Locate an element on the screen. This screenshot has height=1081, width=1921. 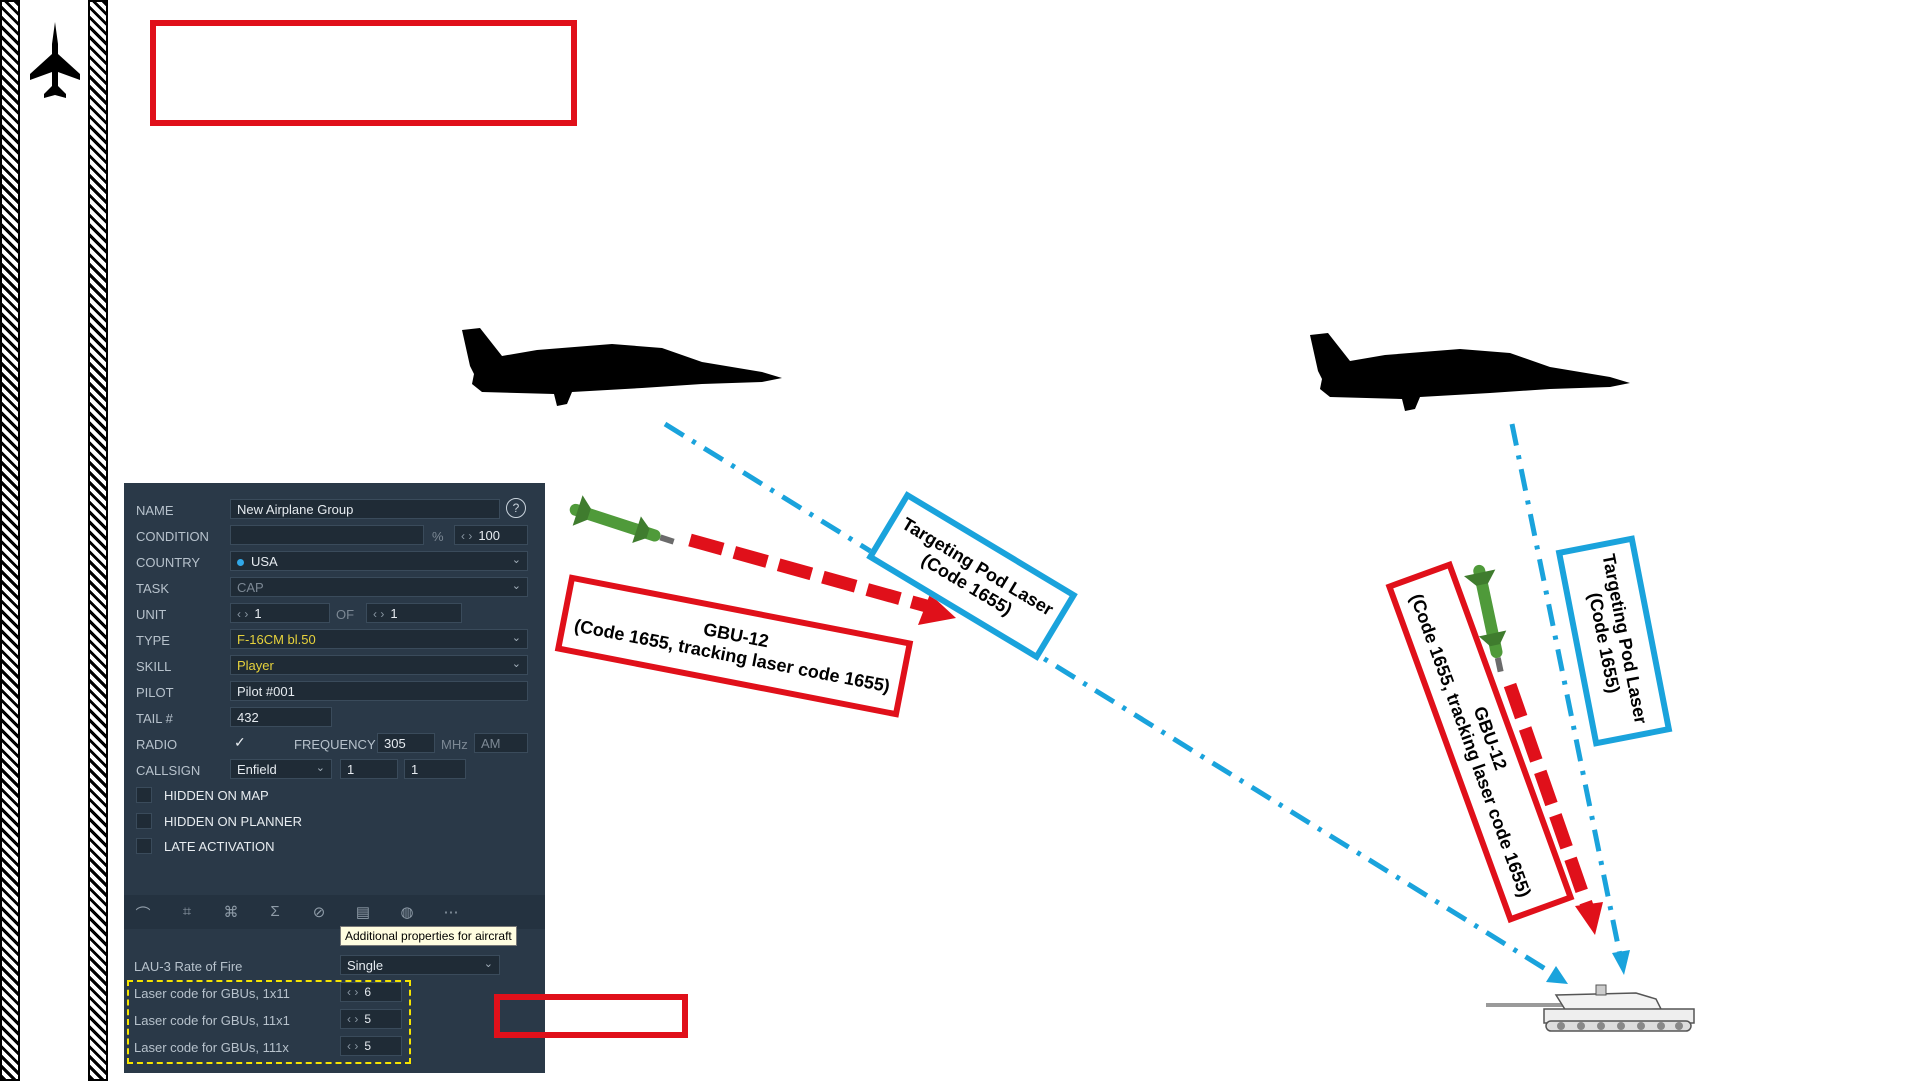
late-activation-checkbox is located at coordinates (144, 846).